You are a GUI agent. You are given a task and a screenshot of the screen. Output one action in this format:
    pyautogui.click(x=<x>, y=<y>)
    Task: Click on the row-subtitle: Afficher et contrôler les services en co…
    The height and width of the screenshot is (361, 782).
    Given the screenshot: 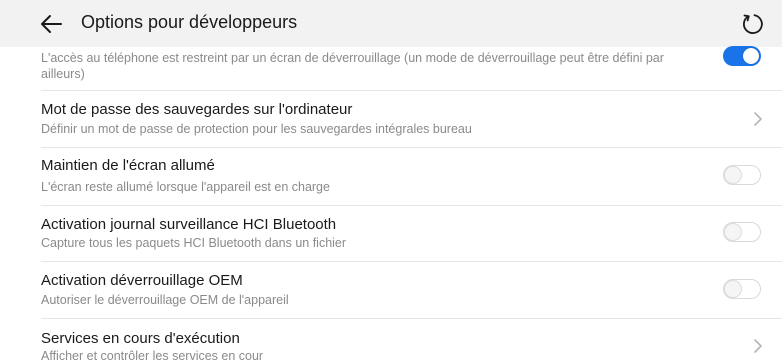 What is the action you would take?
    pyautogui.click(x=152, y=355)
    